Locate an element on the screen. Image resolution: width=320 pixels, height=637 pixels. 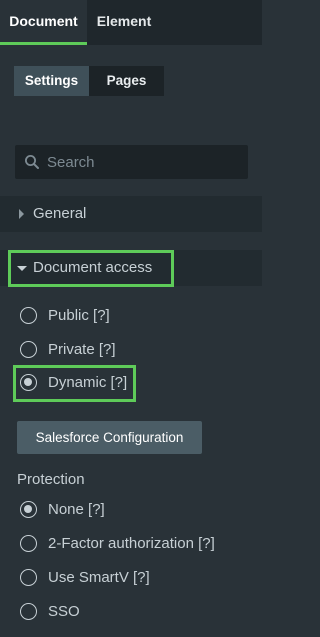
subtab-pages: Pages is located at coordinates (126, 81).